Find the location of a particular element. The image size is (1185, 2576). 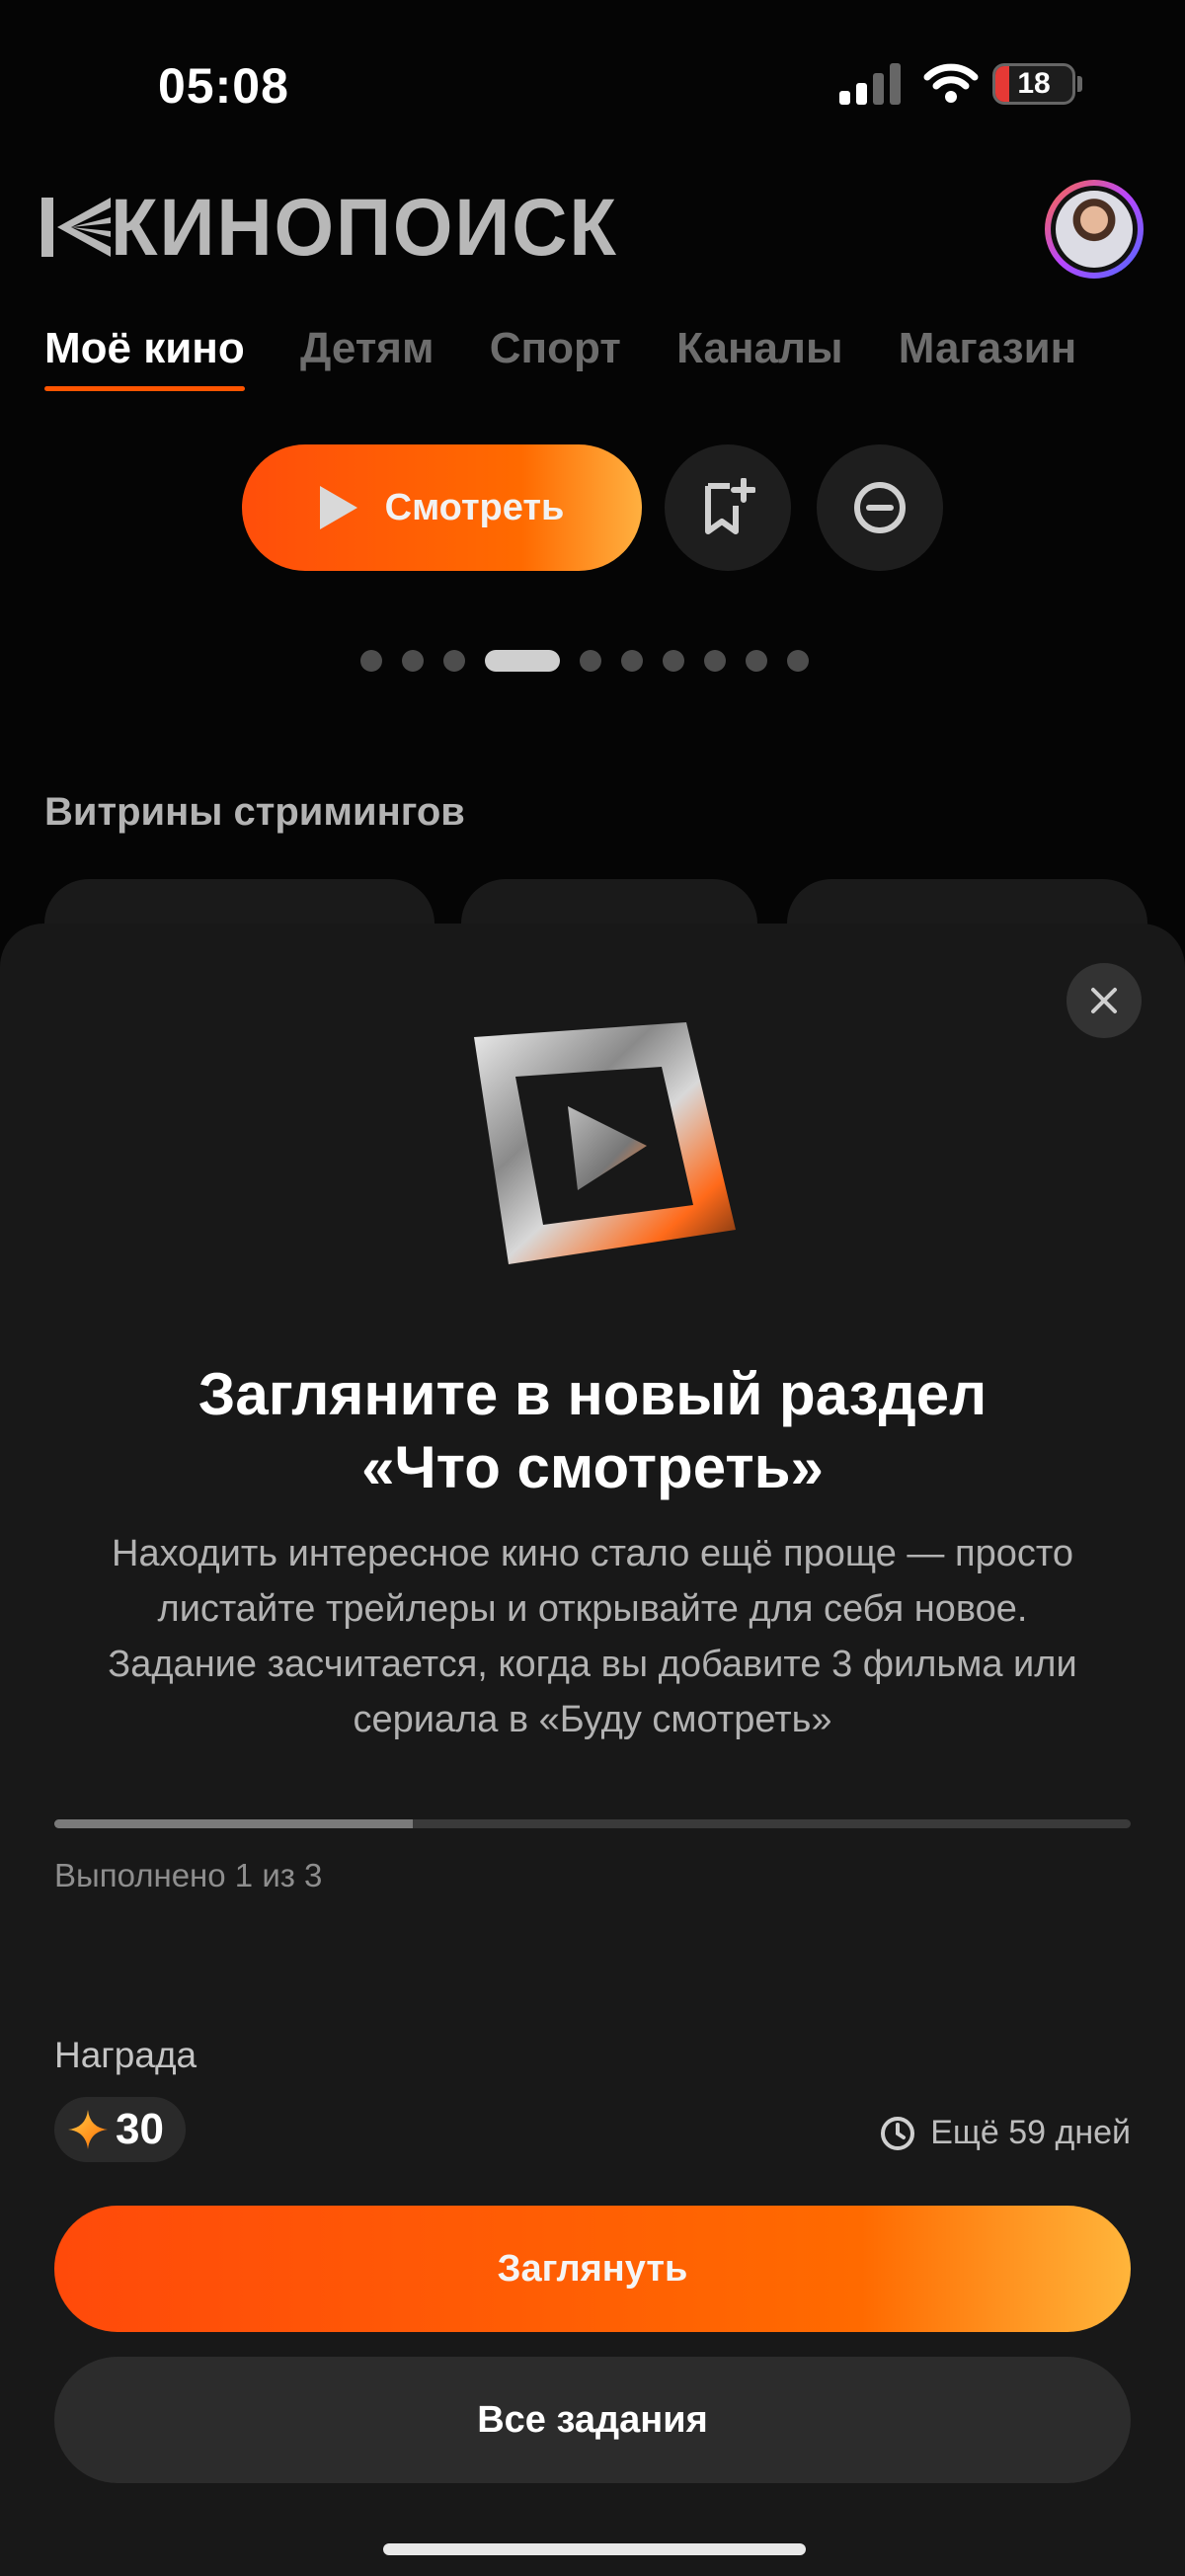

close-icon is located at coordinates (1104, 1000).